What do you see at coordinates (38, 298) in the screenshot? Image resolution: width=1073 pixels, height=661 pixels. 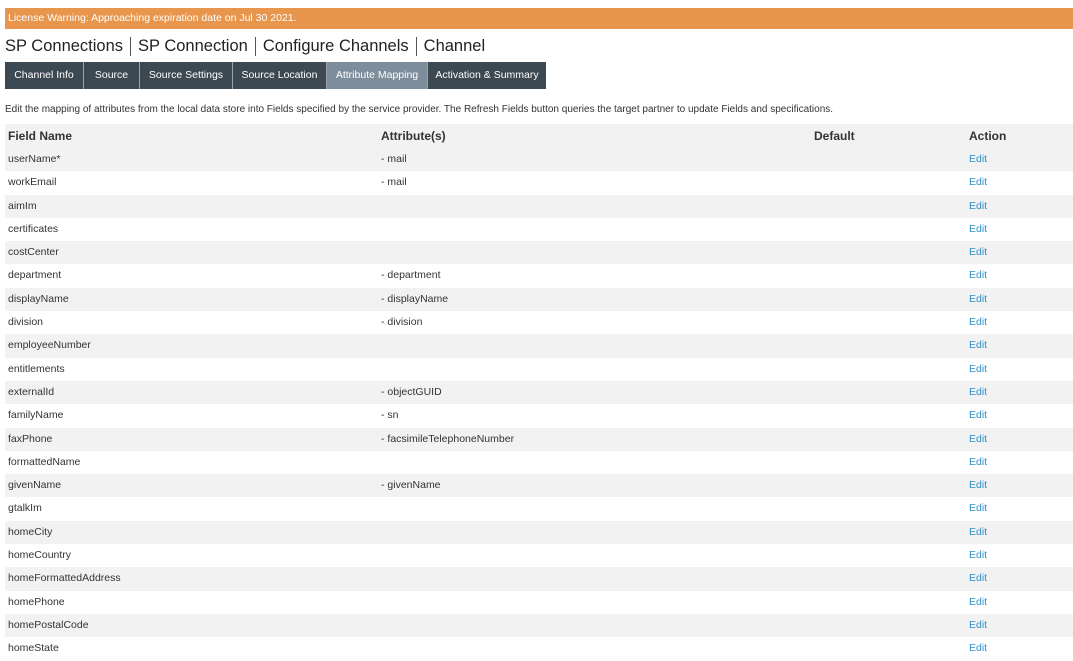 I see `field-name-cell: displayName` at bounding box center [38, 298].